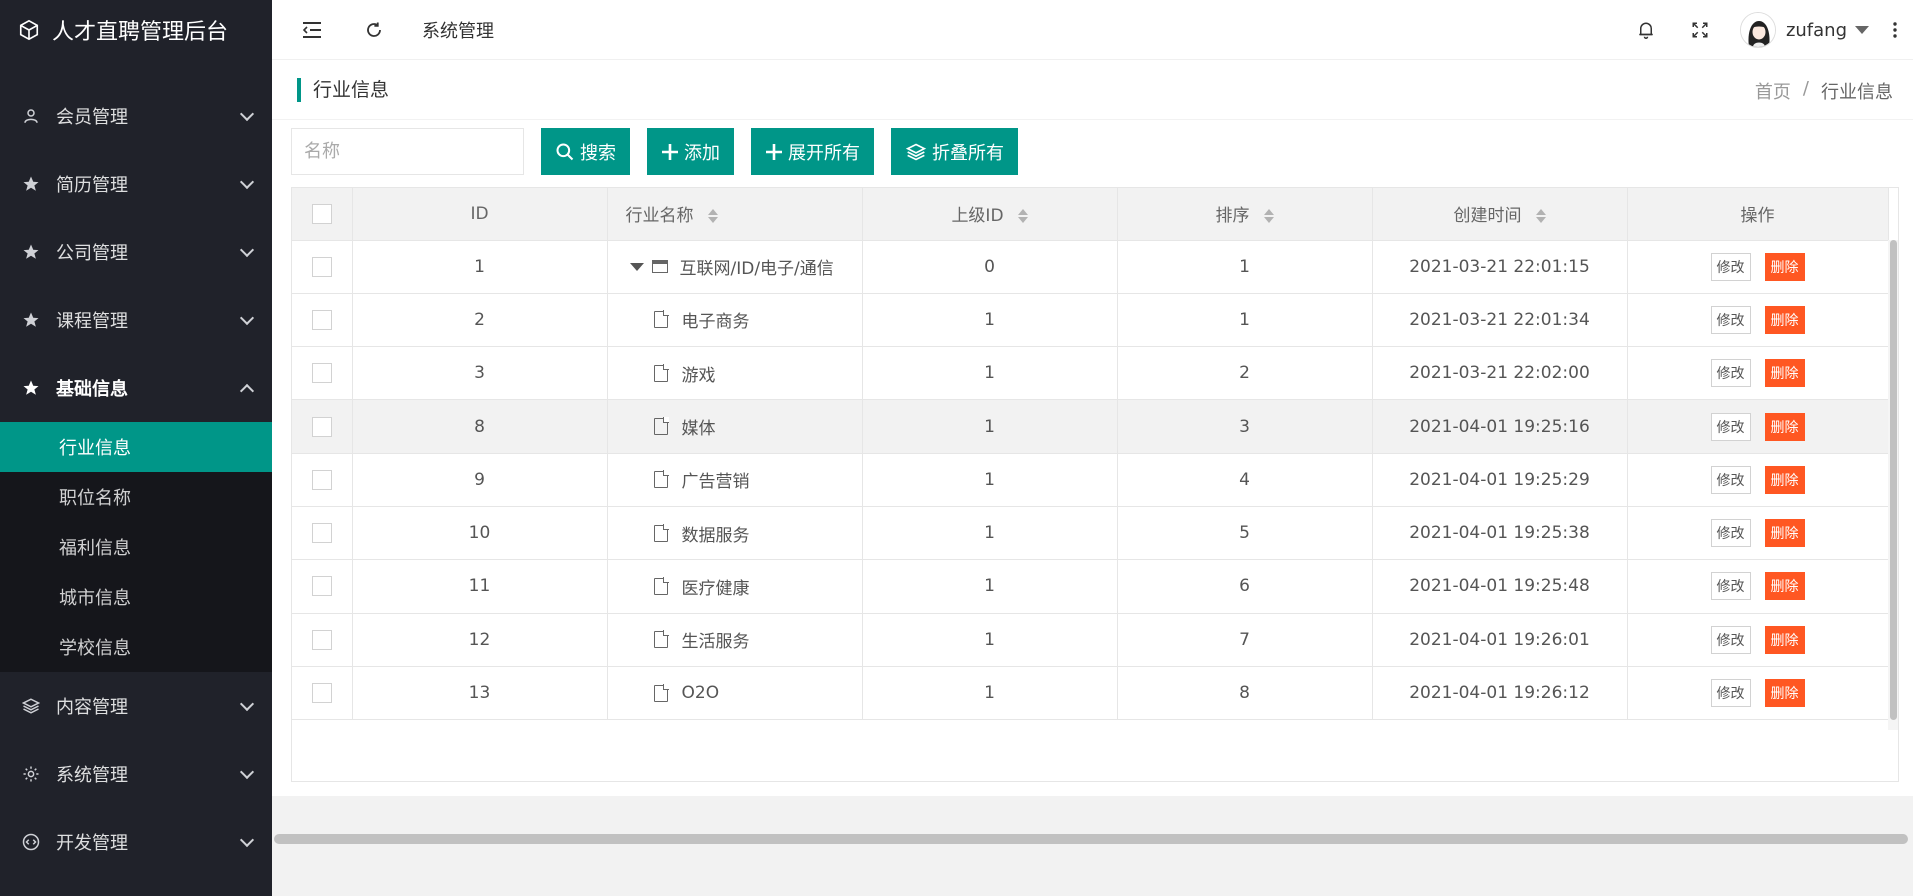  I want to click on expand-all-button: 展开所有, so click(812, 151).